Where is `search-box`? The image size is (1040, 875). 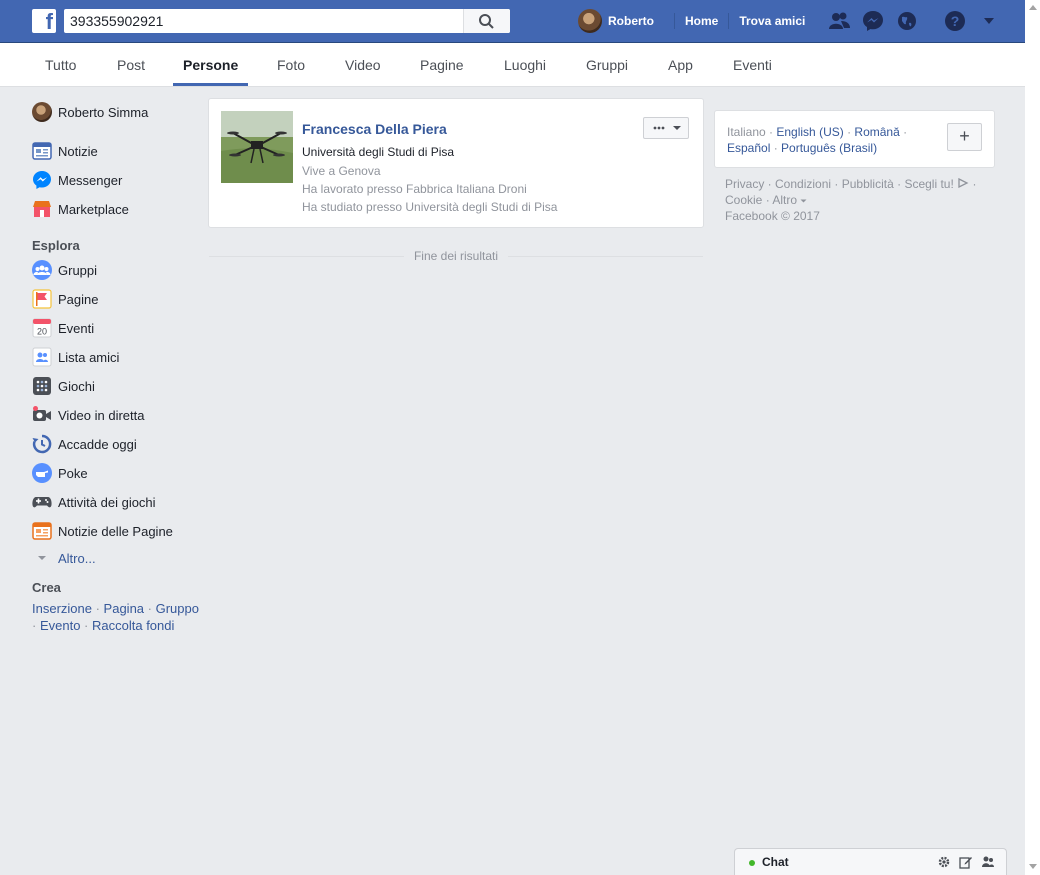
search-box is located at coordinates (287, 21).